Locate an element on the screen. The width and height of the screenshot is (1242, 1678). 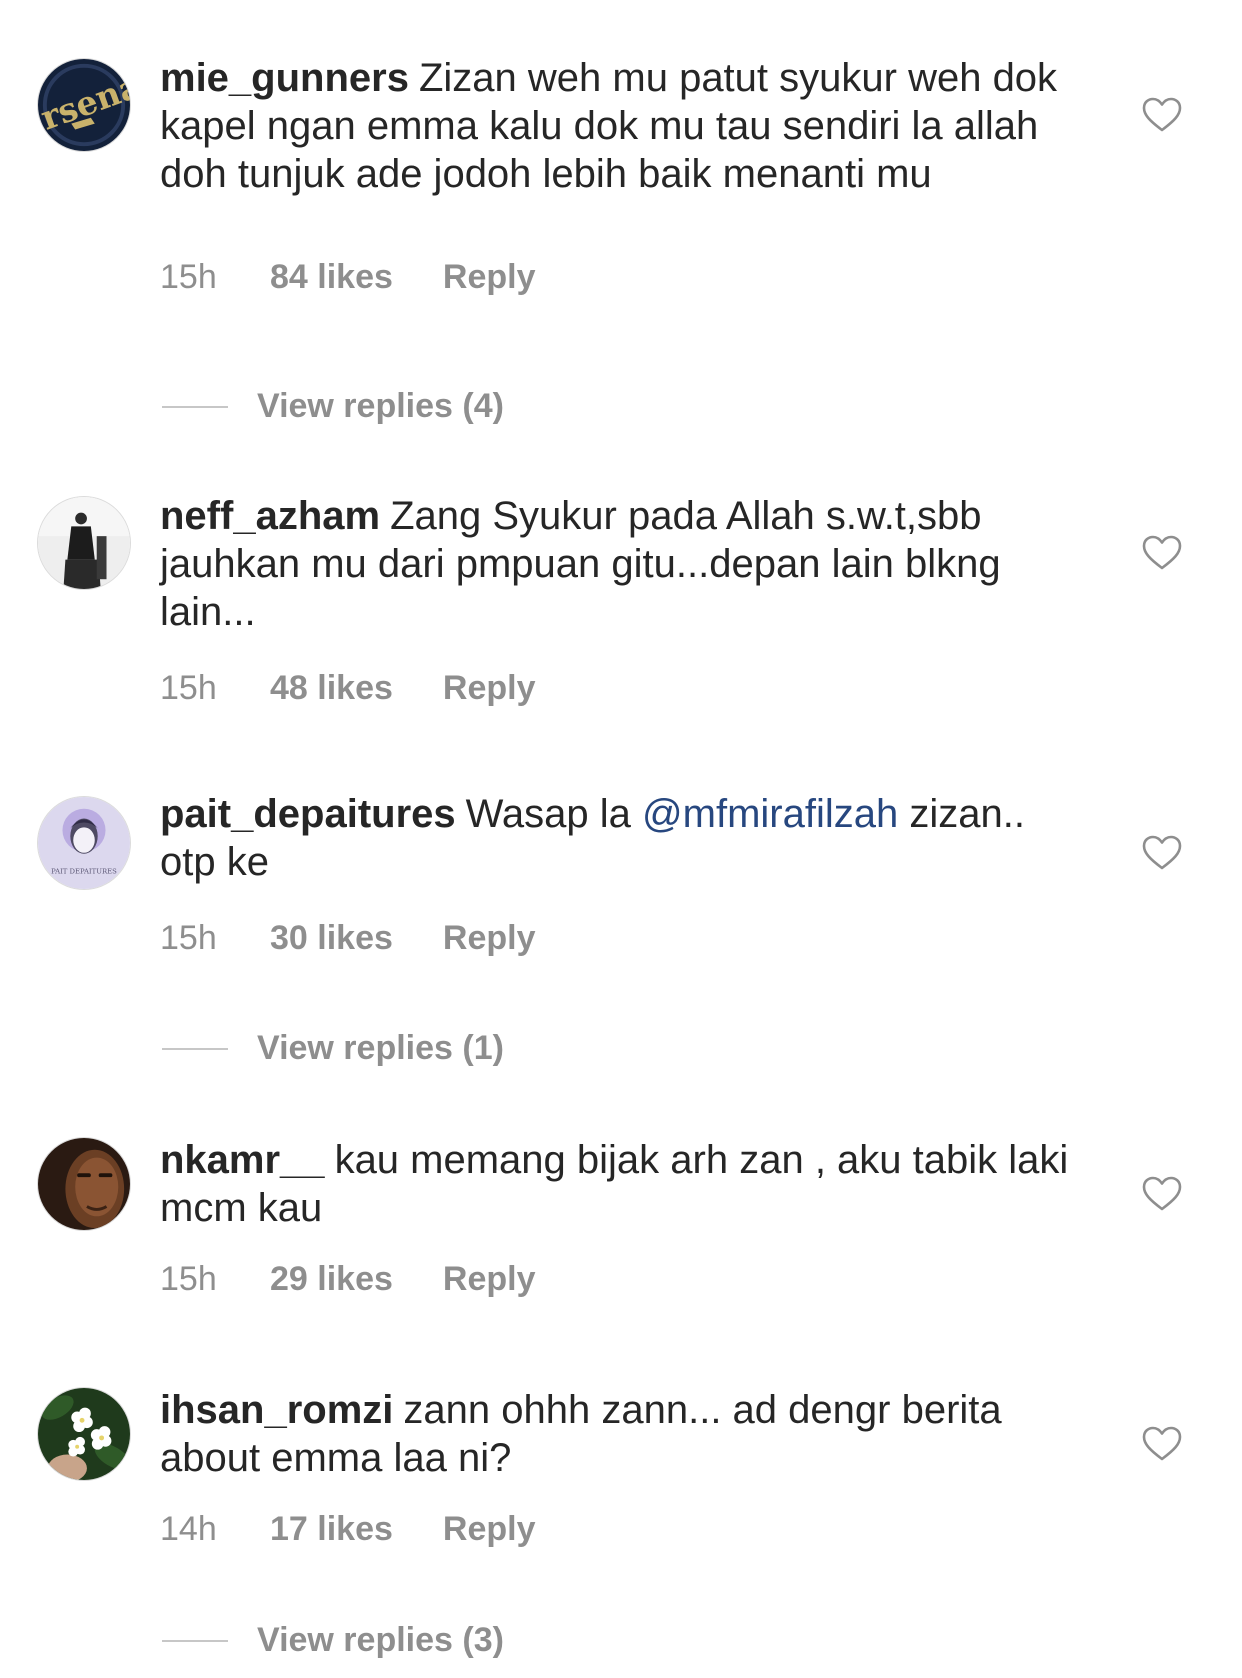
username: mie_gunners is located at coordinates (284, 78).